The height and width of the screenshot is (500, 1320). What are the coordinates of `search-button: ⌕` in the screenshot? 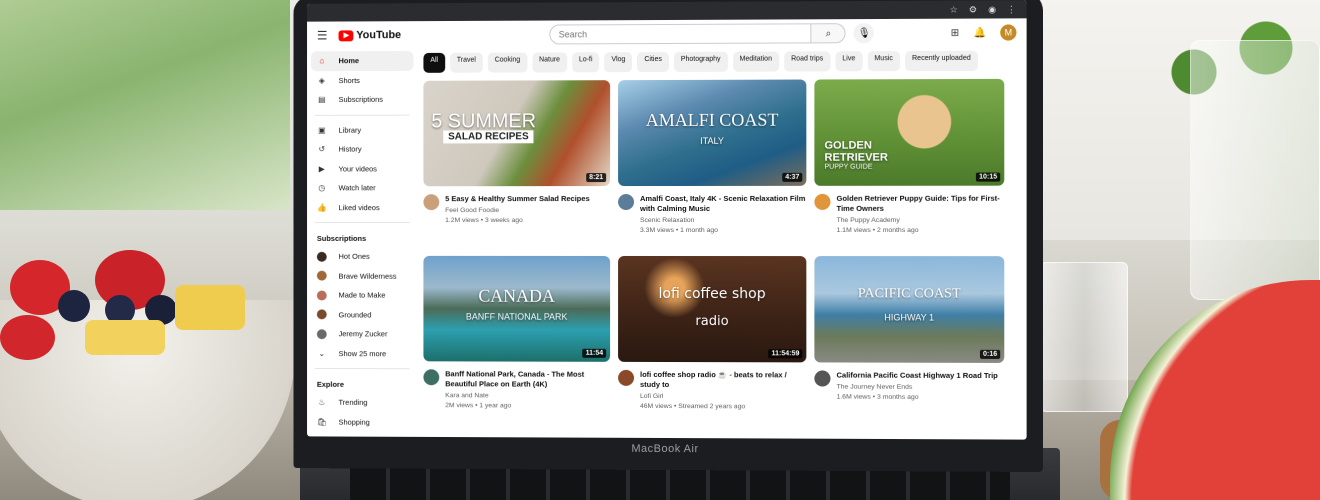 It's located at (829, 33).